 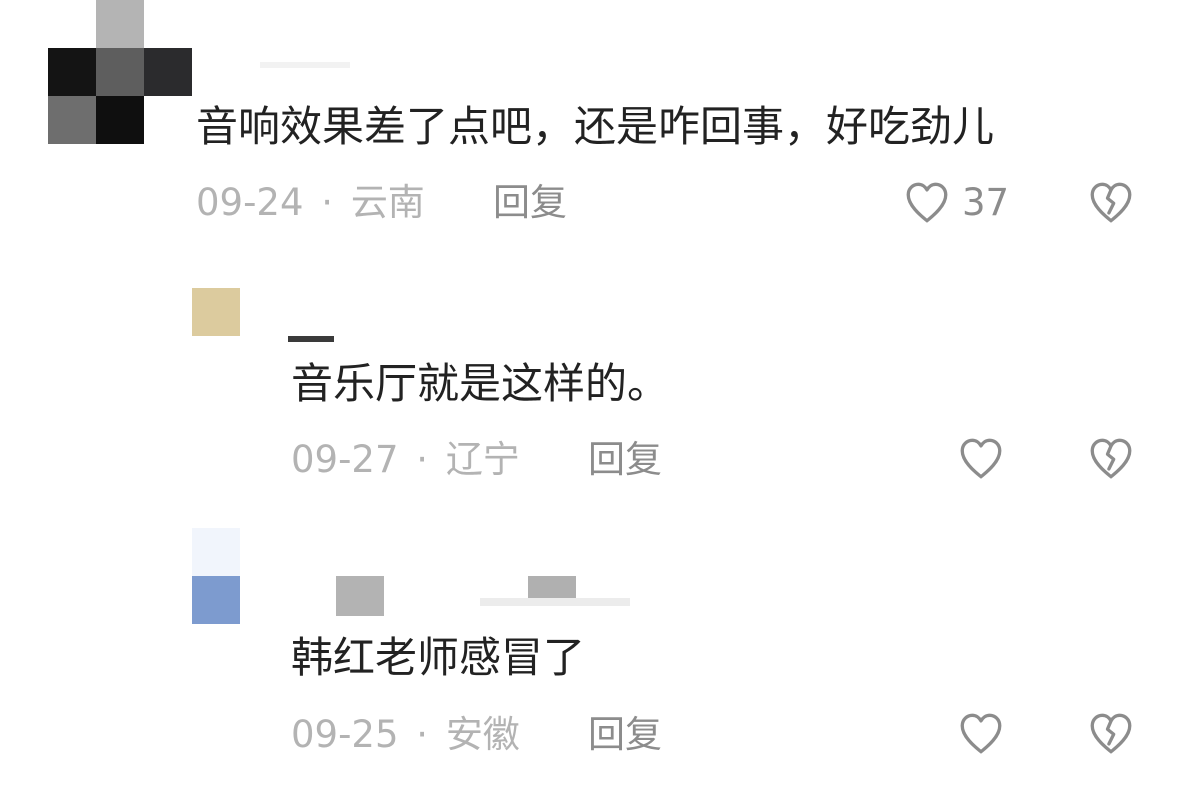 What do you see at coordinates (482, 459) in the screenshot?
I see `comment-location: 辽宁` at bounding box center [482, 459].